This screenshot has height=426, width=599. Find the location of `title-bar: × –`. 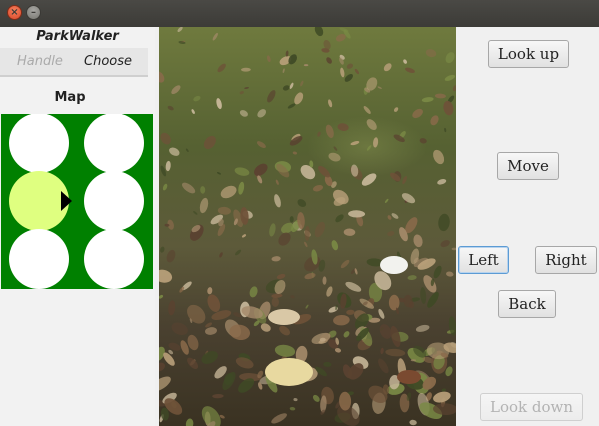

title-bar: × – is located at coordinates (299, 13).